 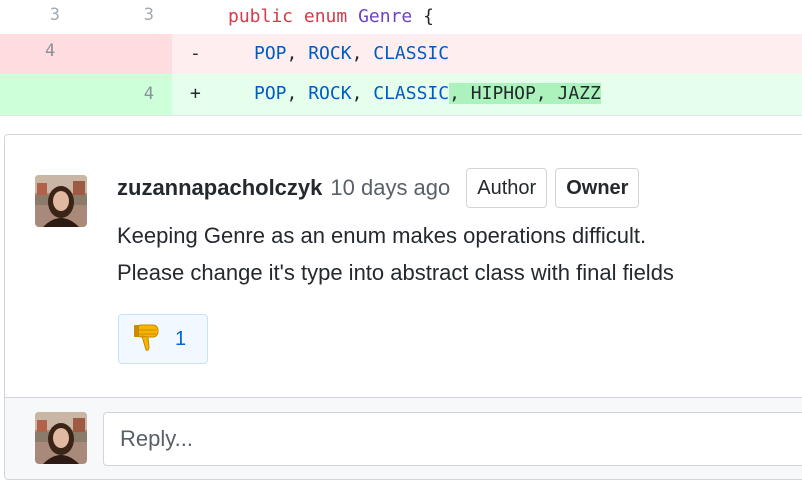 I want to click on brace: {, so click(x=428, y=16).